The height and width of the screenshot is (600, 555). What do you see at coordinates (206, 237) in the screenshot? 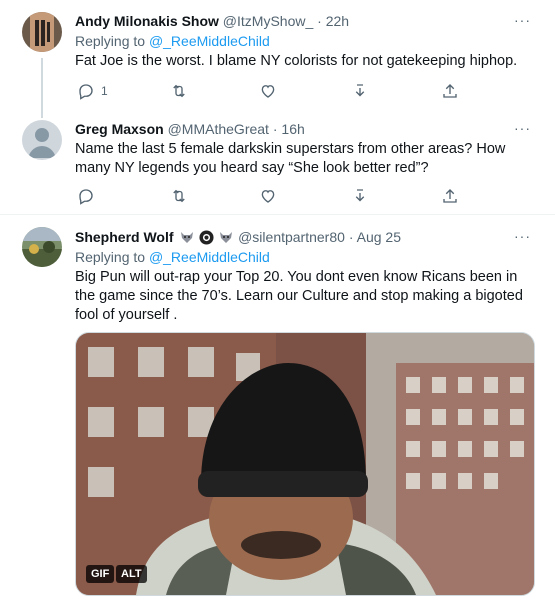
I see `circle-badge-icon` at bounding box center [206, 237].